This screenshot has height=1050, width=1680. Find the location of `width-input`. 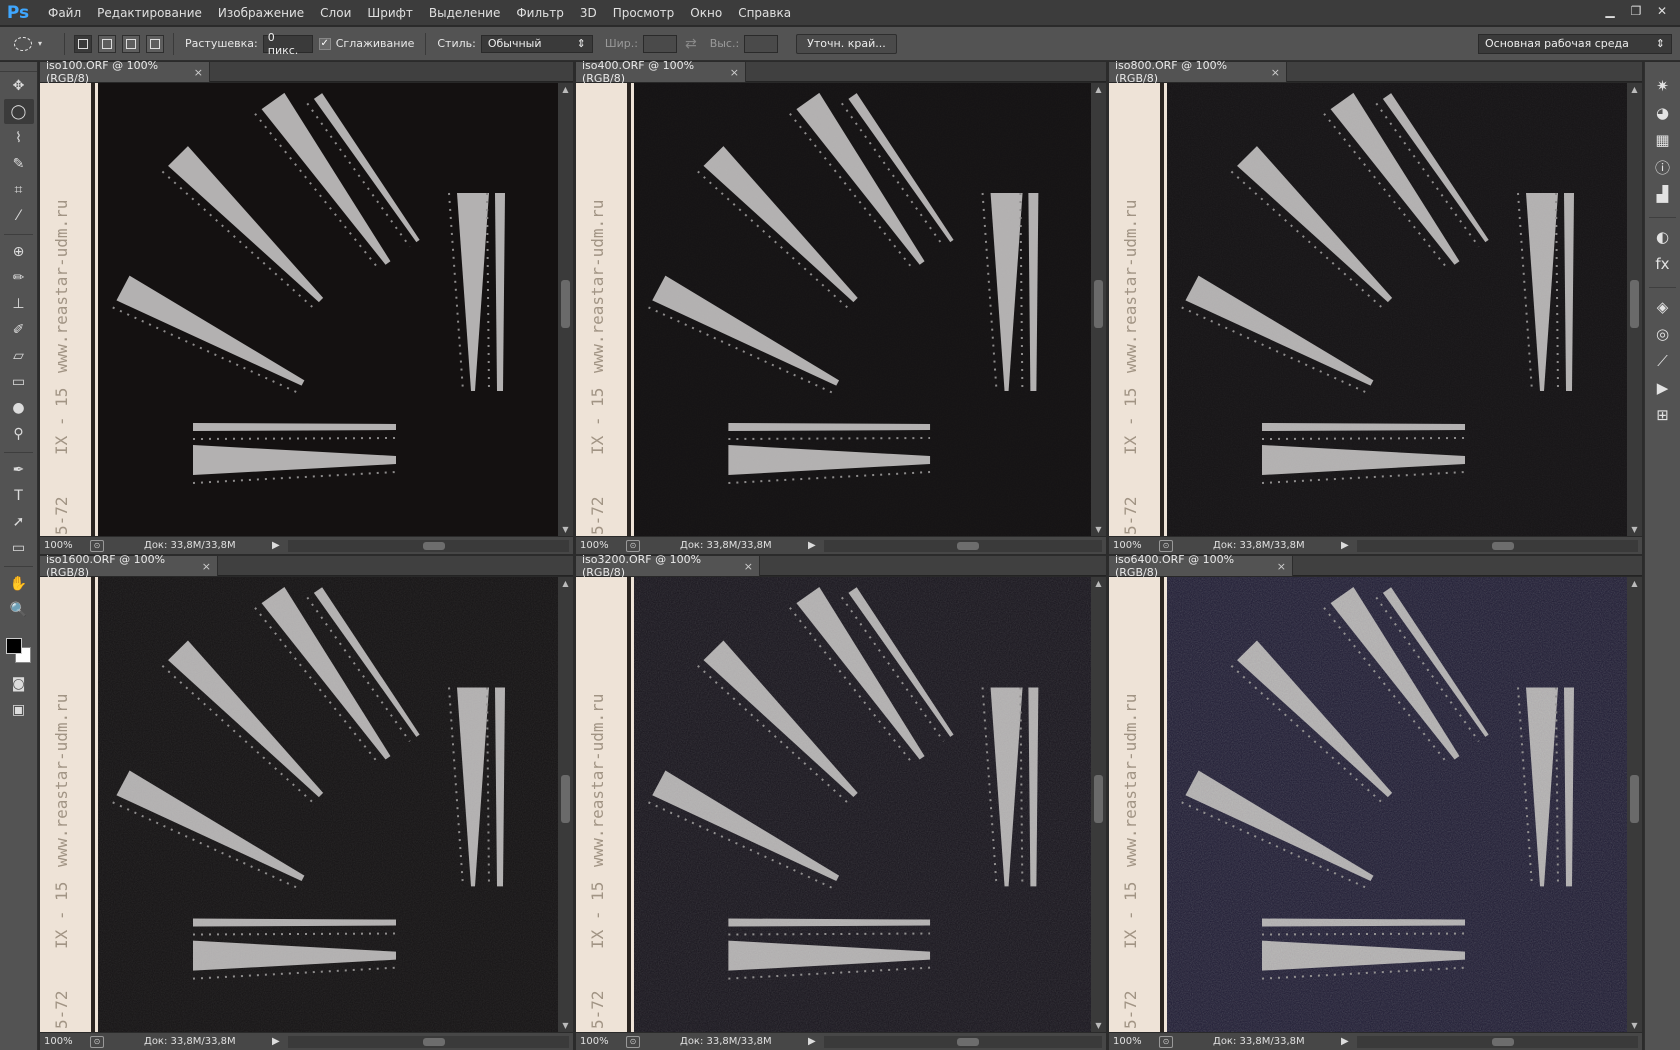

width-input is located at coordinates (659, 43).